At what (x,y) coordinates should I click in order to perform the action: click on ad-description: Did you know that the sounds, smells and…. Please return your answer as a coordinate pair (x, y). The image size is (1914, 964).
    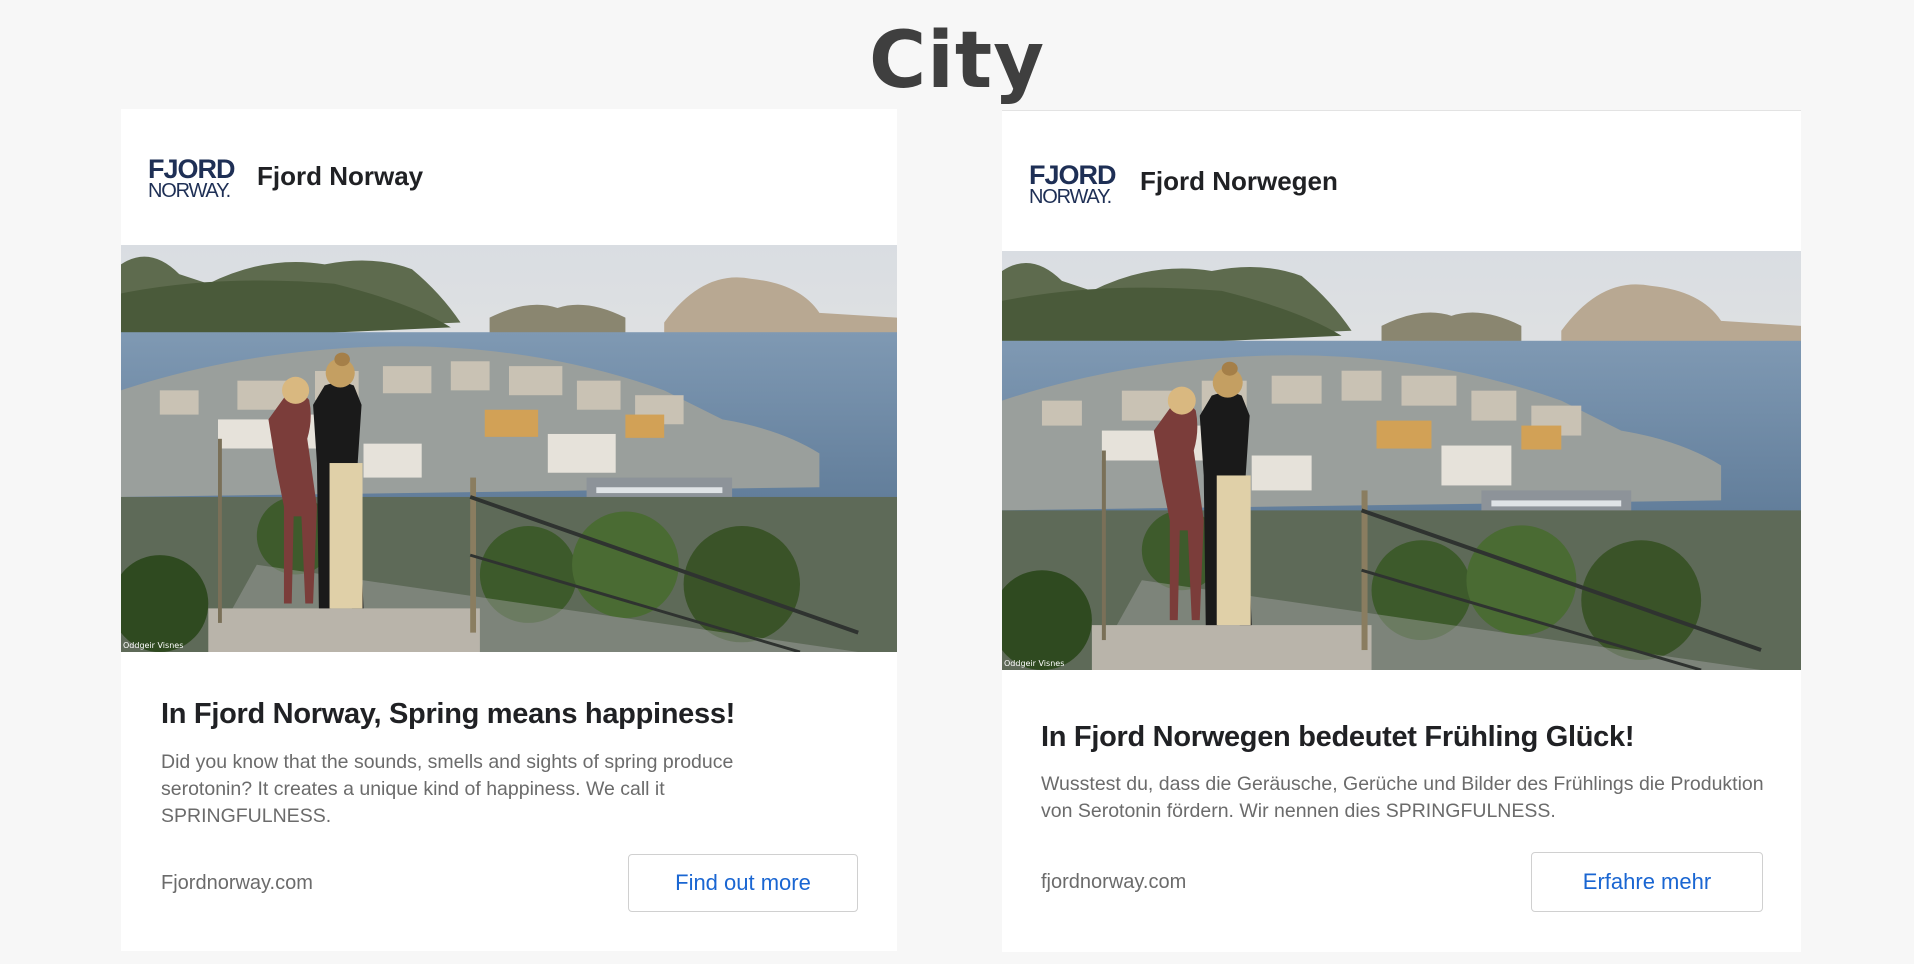
    Looking at the image, I should click on (447, 789).